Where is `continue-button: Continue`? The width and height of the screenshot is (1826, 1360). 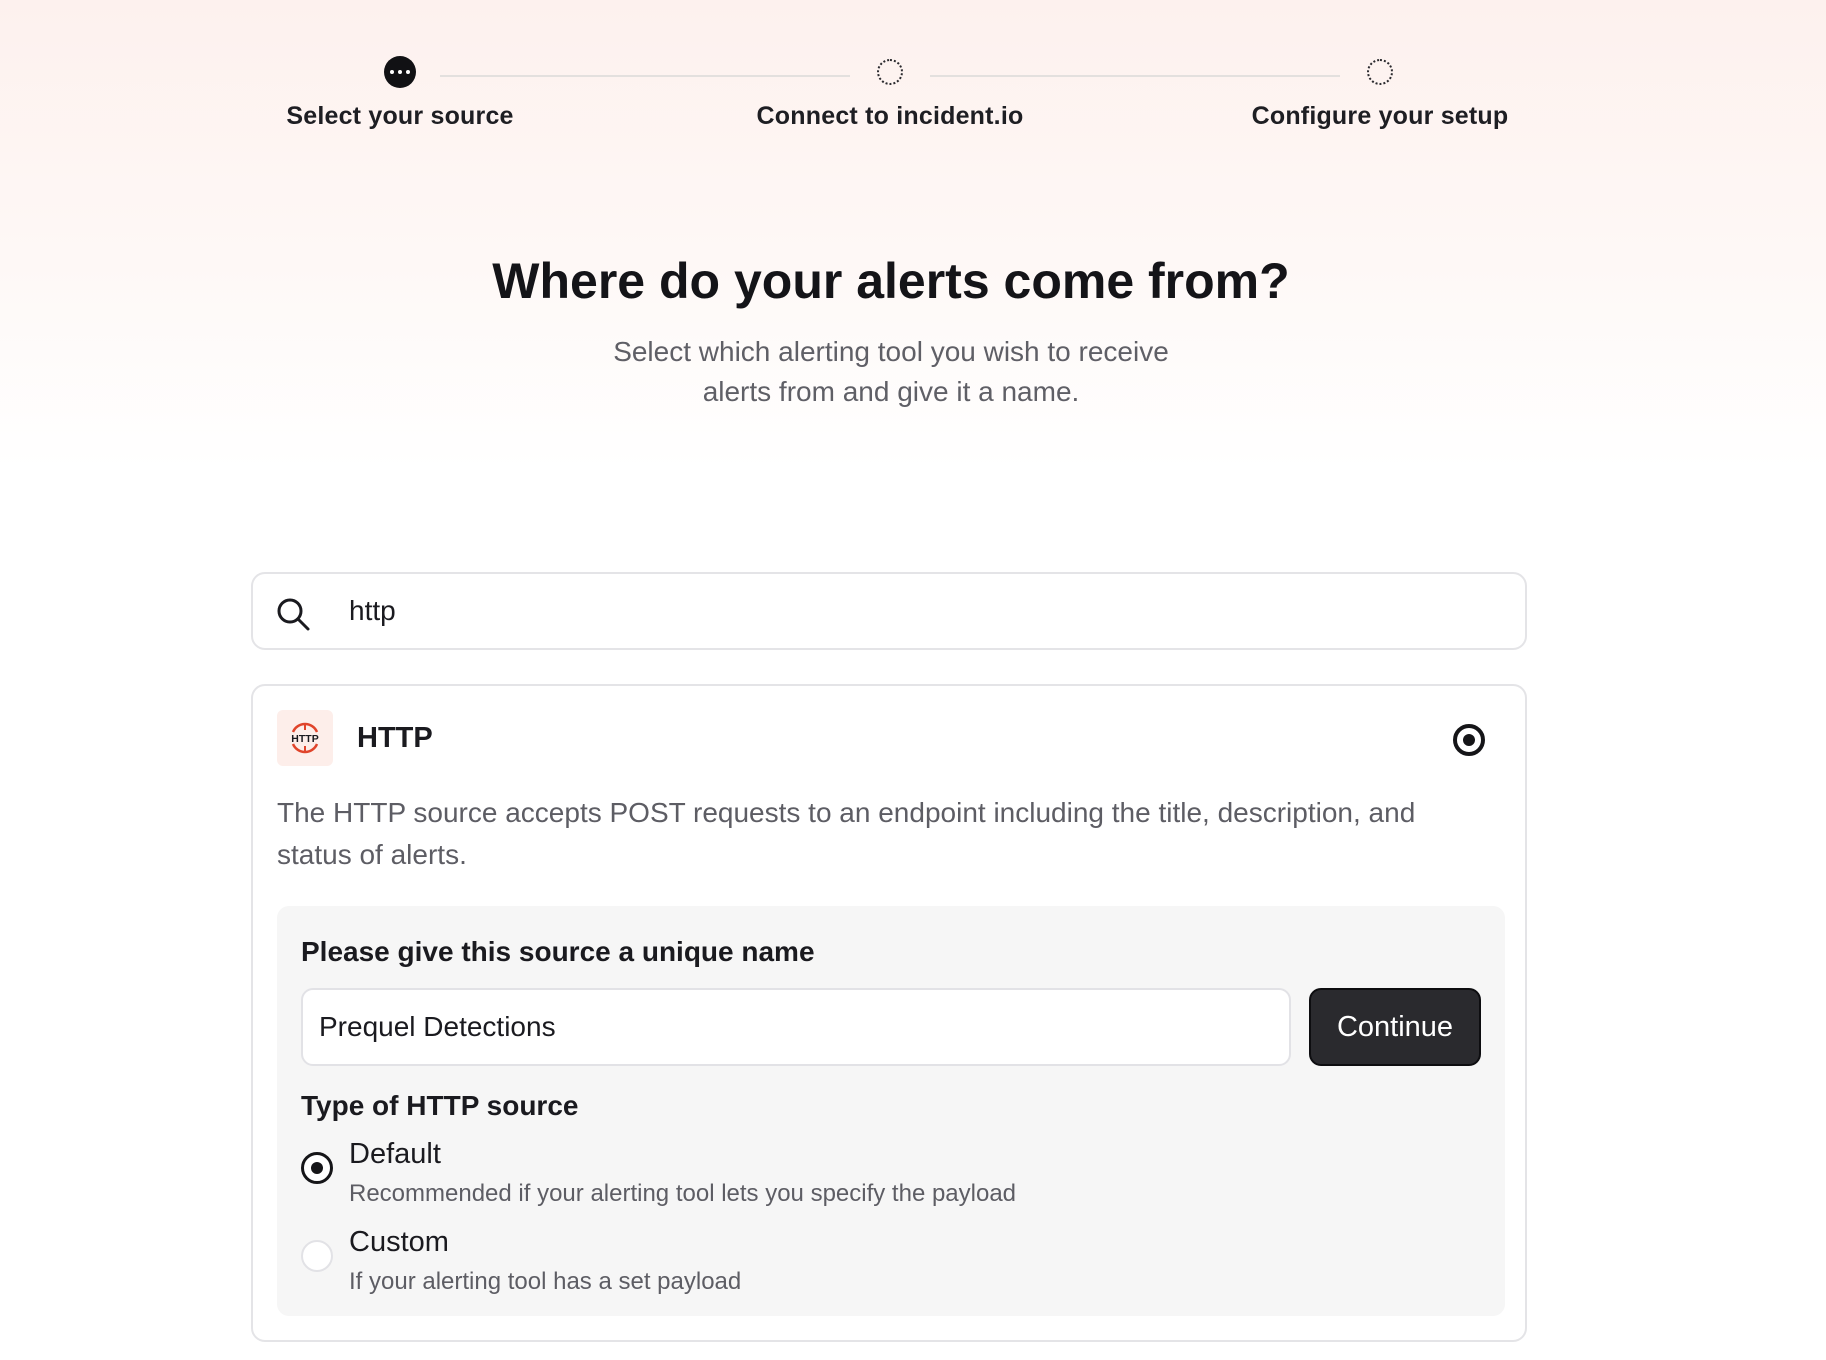 continue-button: Continue is located at coordinates (1395, 1027).